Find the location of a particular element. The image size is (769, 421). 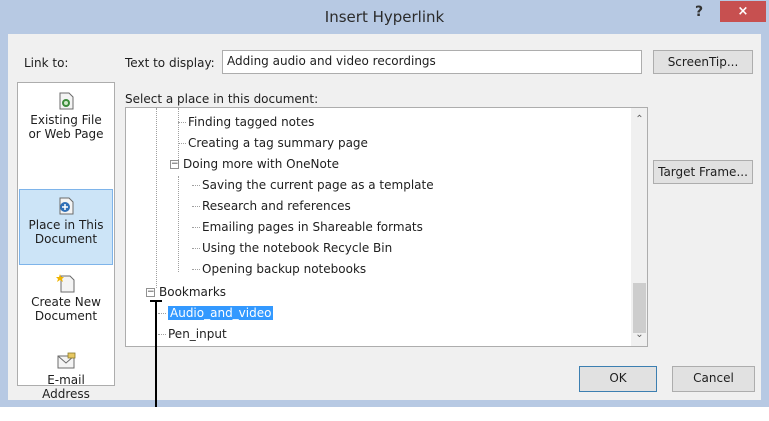

tree-item: Pen_input is located at coordinates (192, 334).